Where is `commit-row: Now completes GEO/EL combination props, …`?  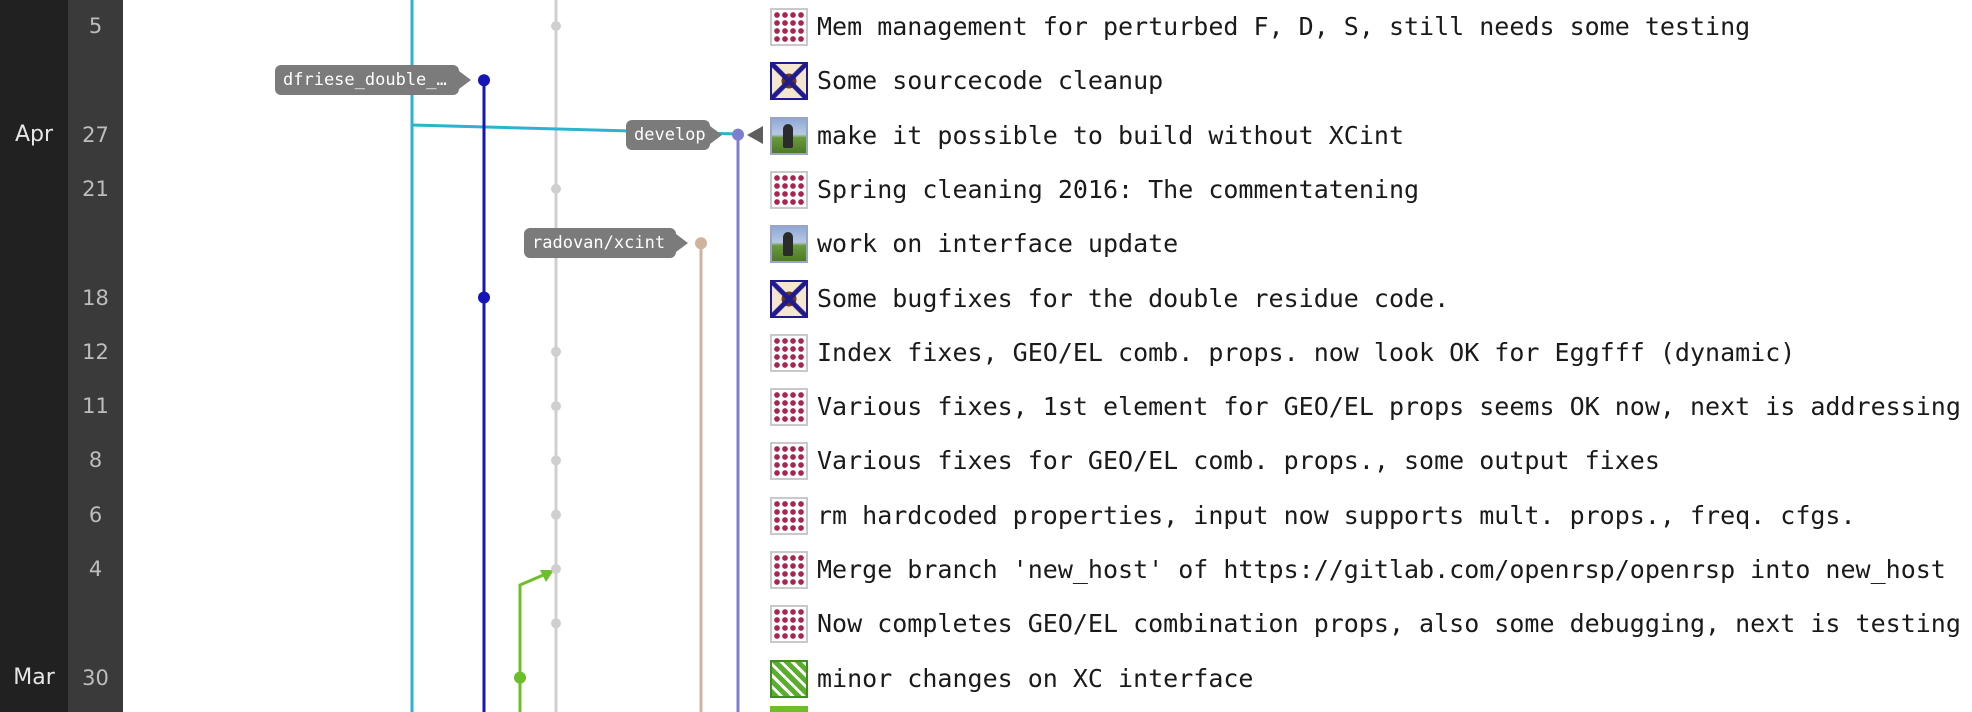 commit-row: Now completes GEO/EL combination props, … is located at coordinates (1371, 623).